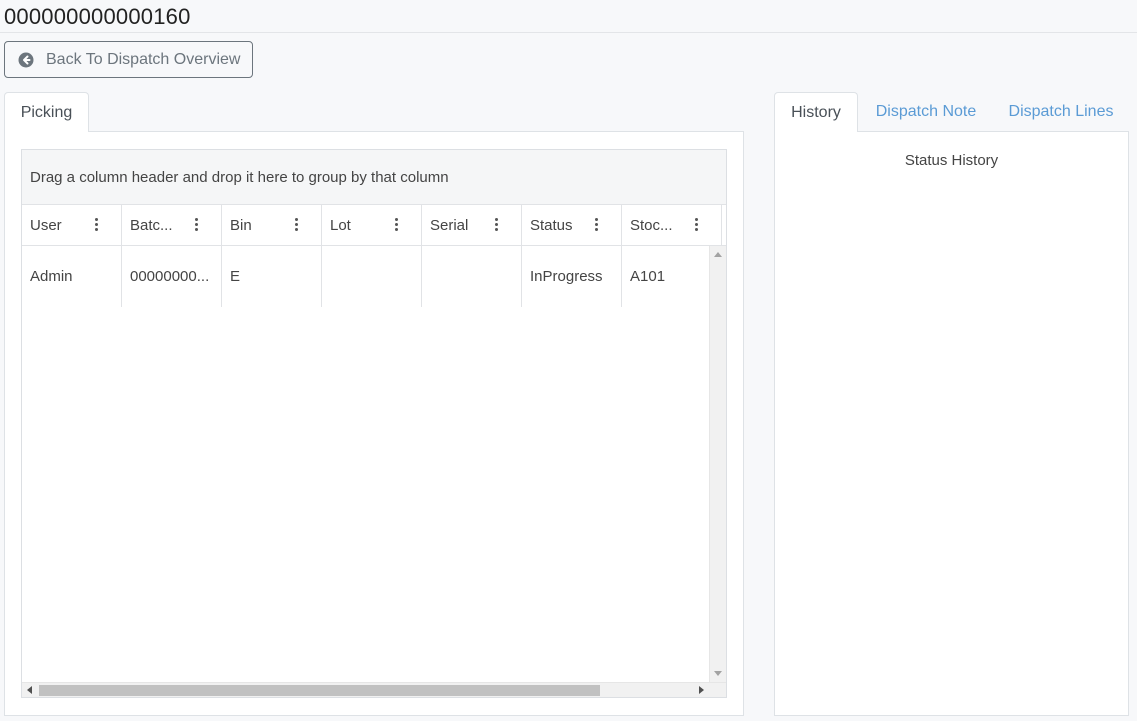 The image size is (1137, 721). What do you see at coordinates (241, 225) in the screenshot?
I see `column-header-label: Bin` at bounding box center [241, 225].